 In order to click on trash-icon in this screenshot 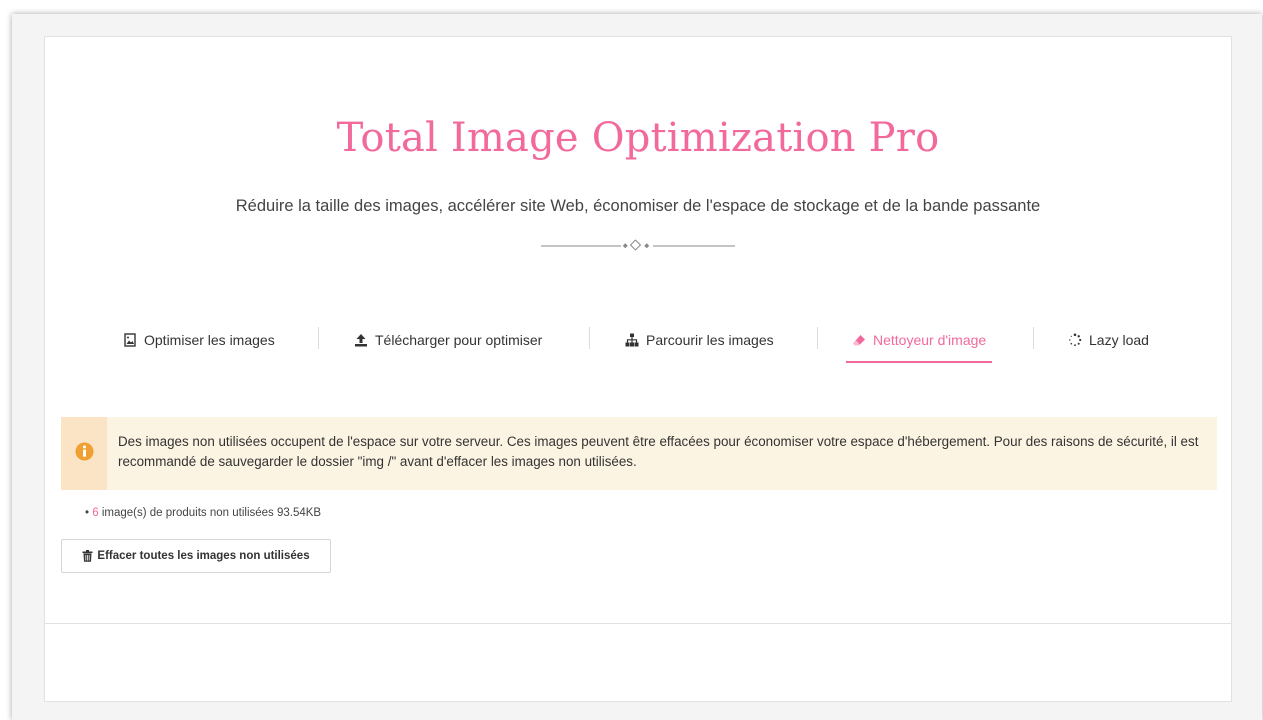, I will do `click(87, 556)`.